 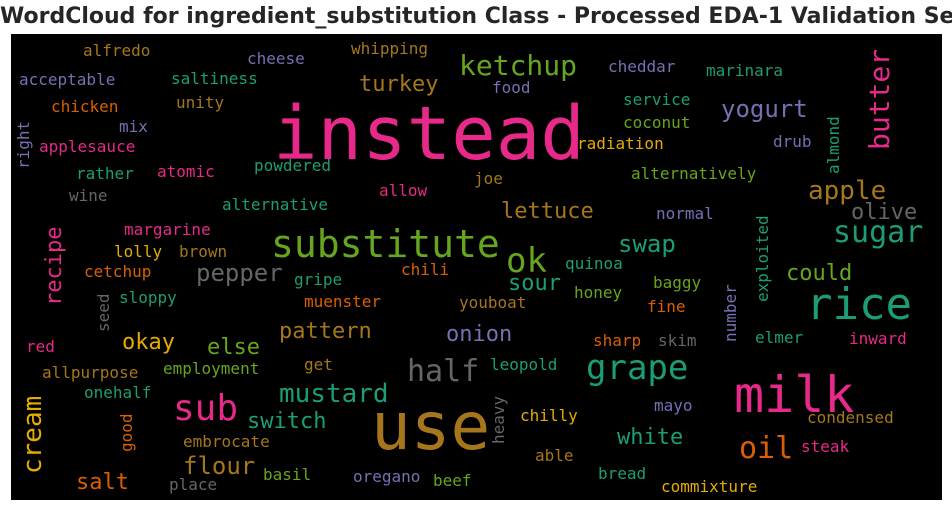 I want to click on word-elmer: elmer, so click(x=779, y=337).